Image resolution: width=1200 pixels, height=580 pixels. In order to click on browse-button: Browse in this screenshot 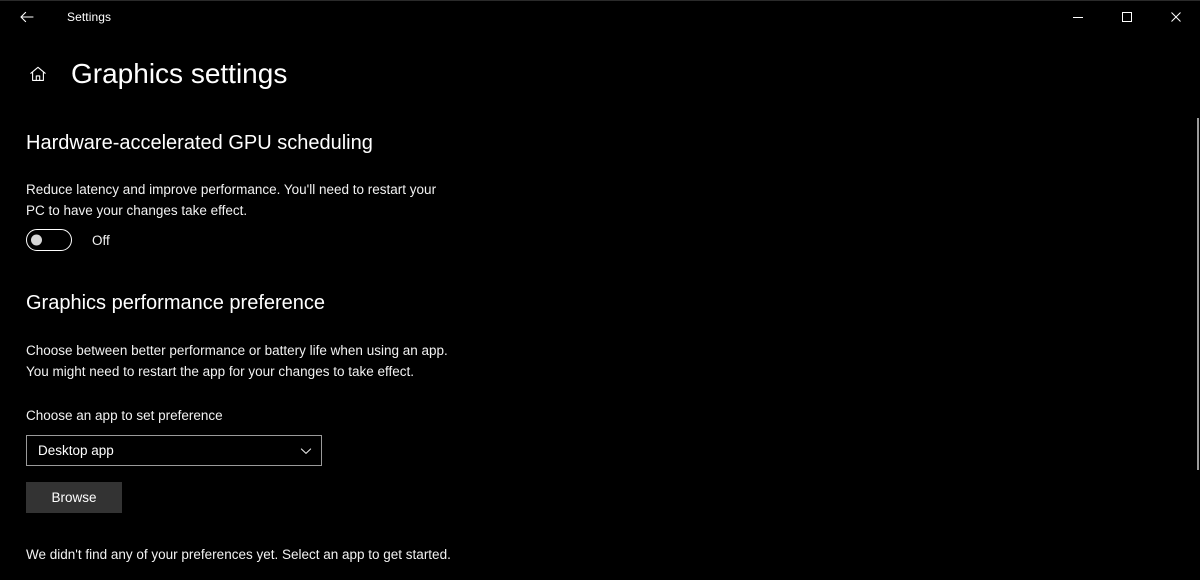, I will do `click(74, 497)`.